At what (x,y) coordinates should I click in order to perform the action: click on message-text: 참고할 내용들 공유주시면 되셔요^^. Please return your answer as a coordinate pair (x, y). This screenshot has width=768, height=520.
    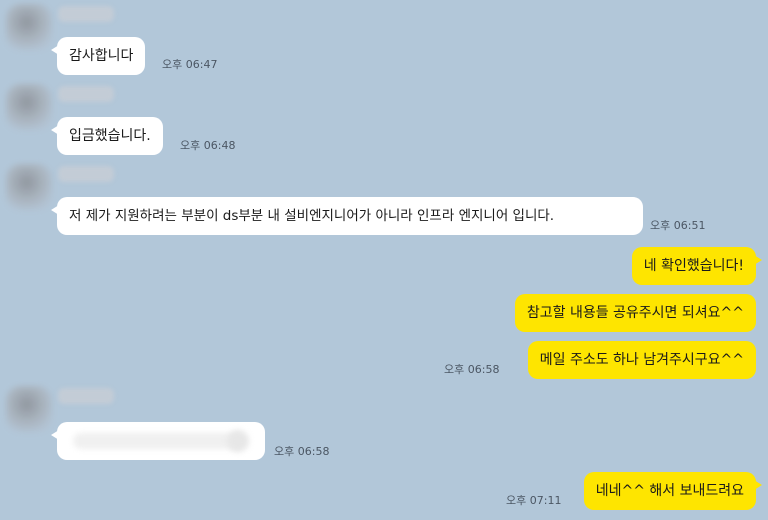
    Looking at the image, I should click on (635, 313).